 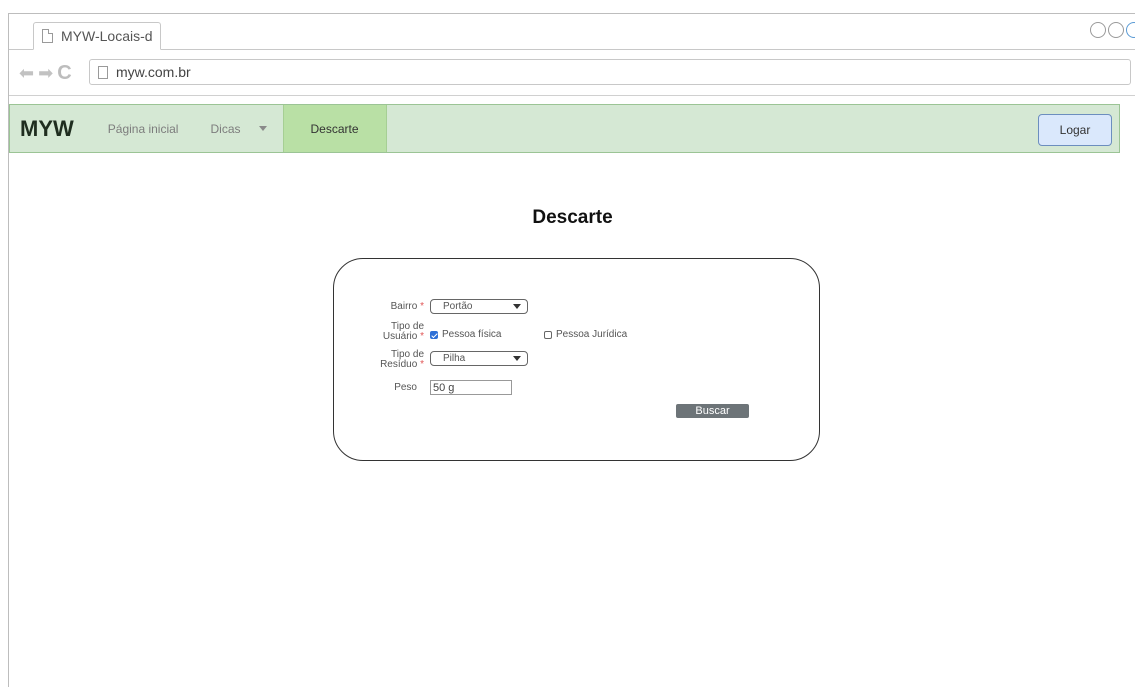 What do you see at coordinates (472, 334) in the screenshot?
I see `checkbox-pessoa-fisica-label: Pessoa física` at bounding box center [472, 334].